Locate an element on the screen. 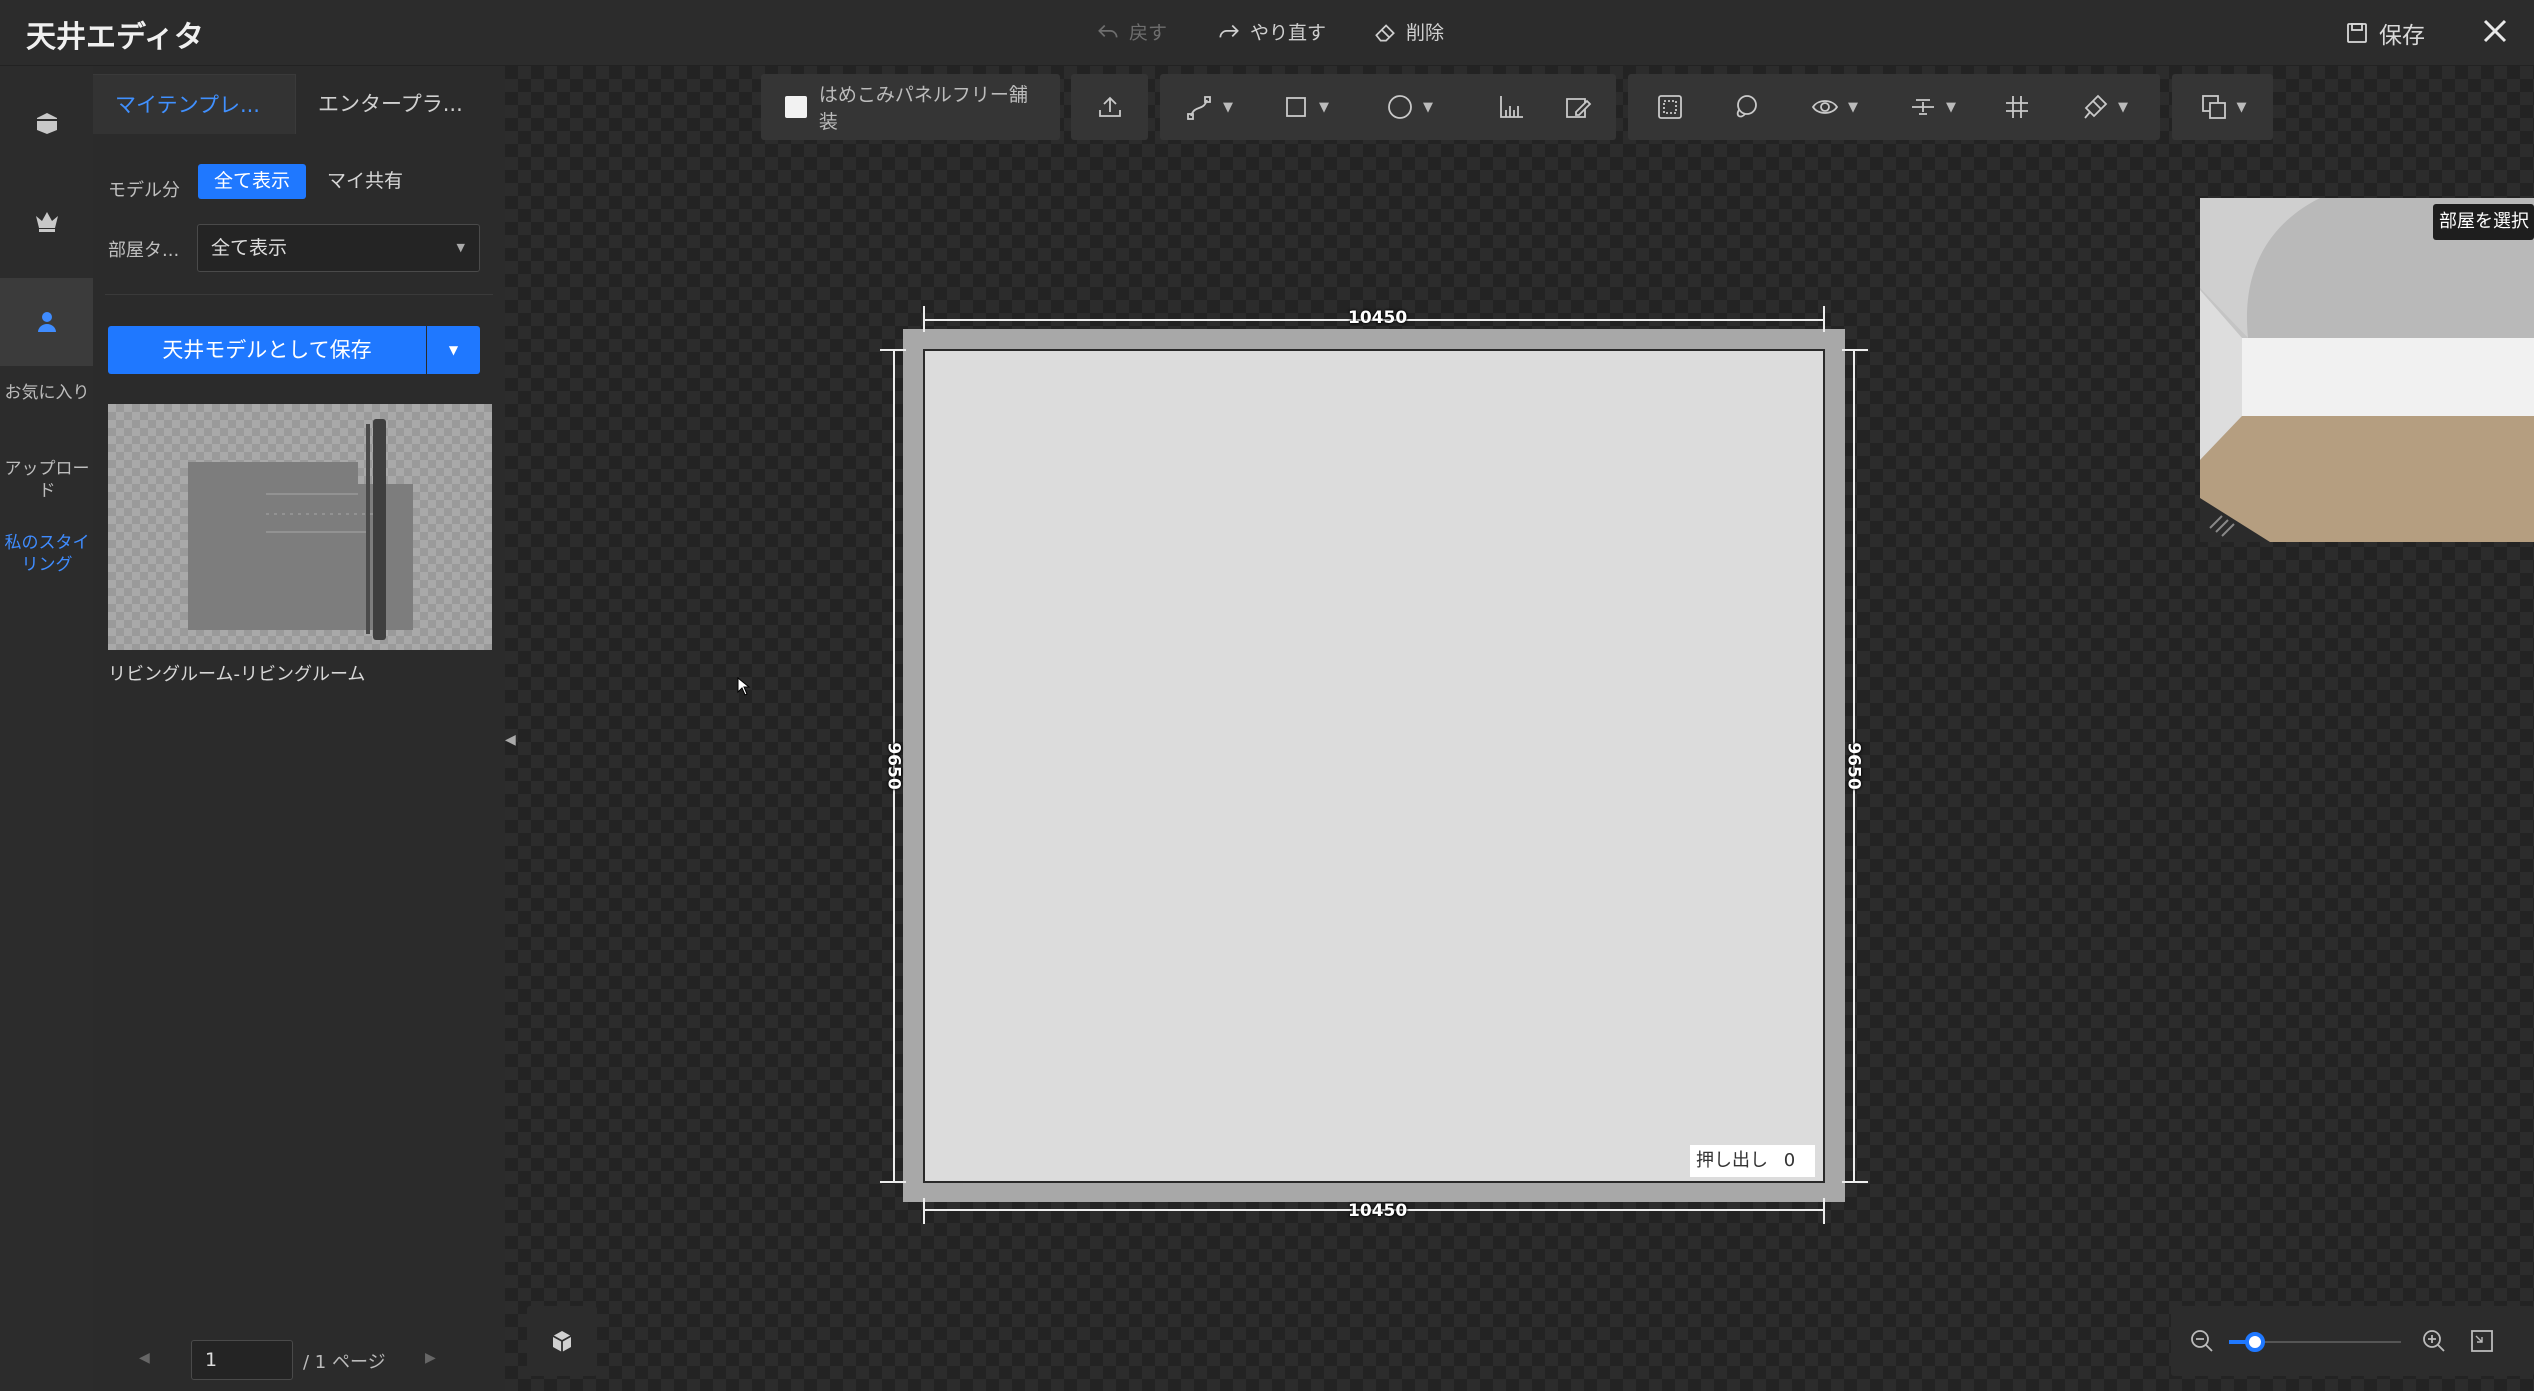  sidebar-item-my-styling: 私のスタイリング is located at coordinates (47, 554).